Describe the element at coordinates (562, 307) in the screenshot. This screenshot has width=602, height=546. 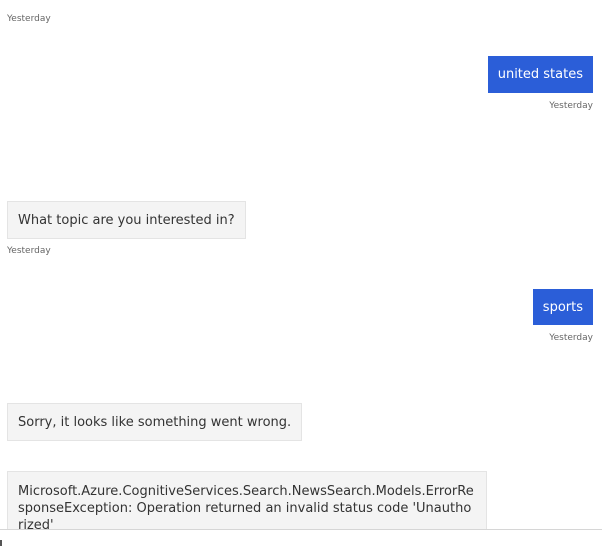
I see `user-message-bubble: sports` at that location.